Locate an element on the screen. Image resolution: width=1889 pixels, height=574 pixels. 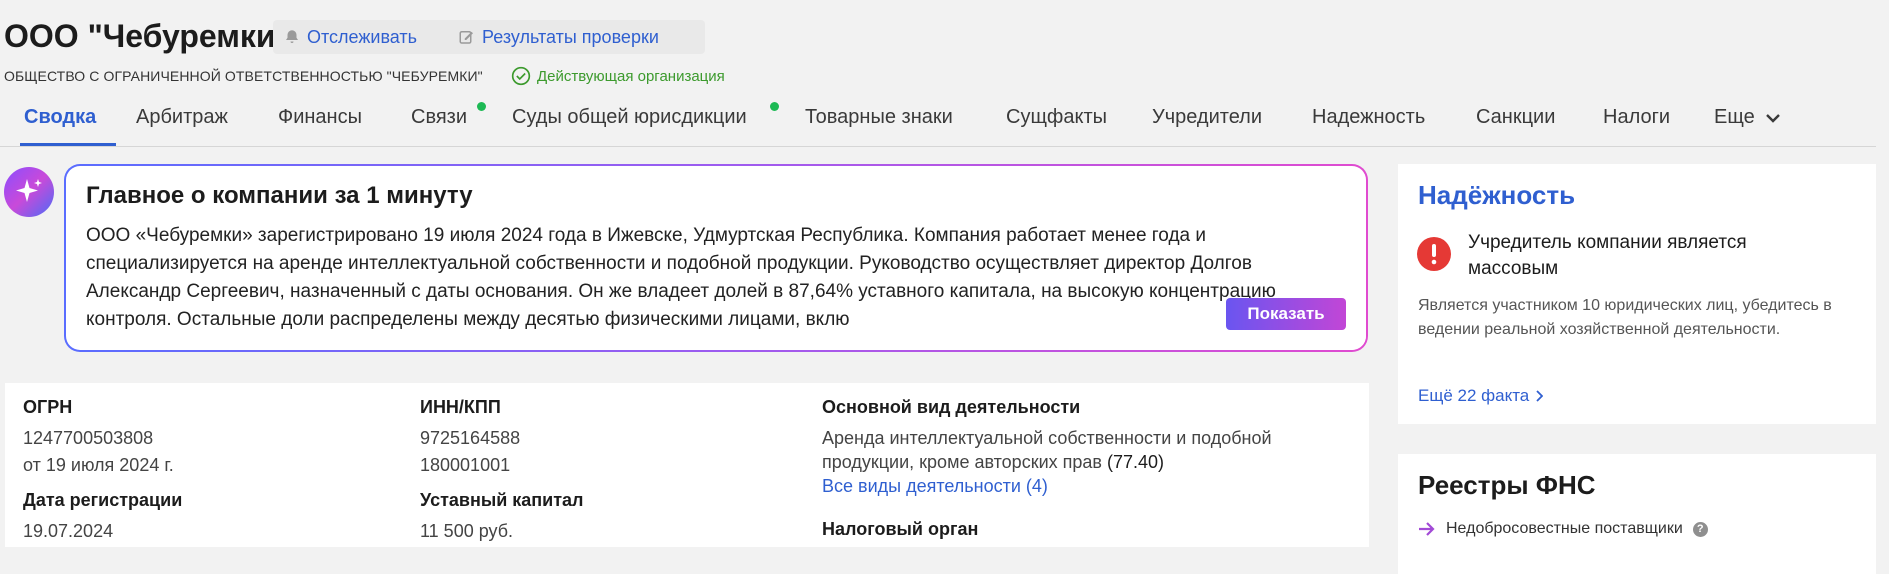
bell-icon is located at coordinates (292, 36).